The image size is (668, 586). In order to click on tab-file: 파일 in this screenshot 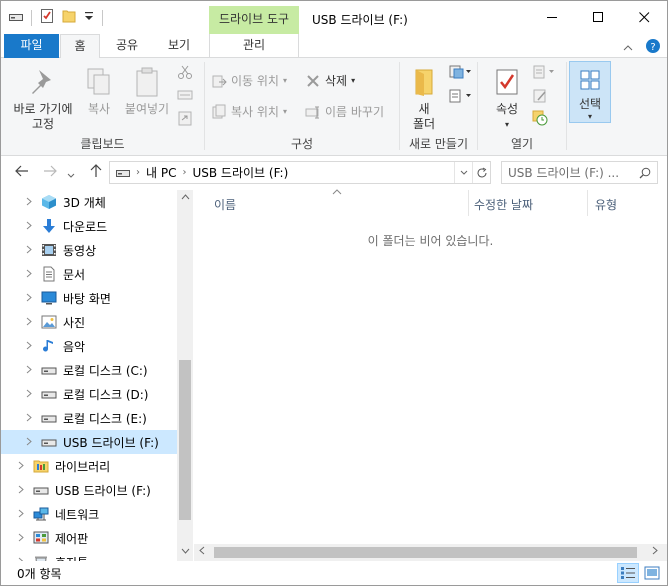, I will do `click(31, 46)`.